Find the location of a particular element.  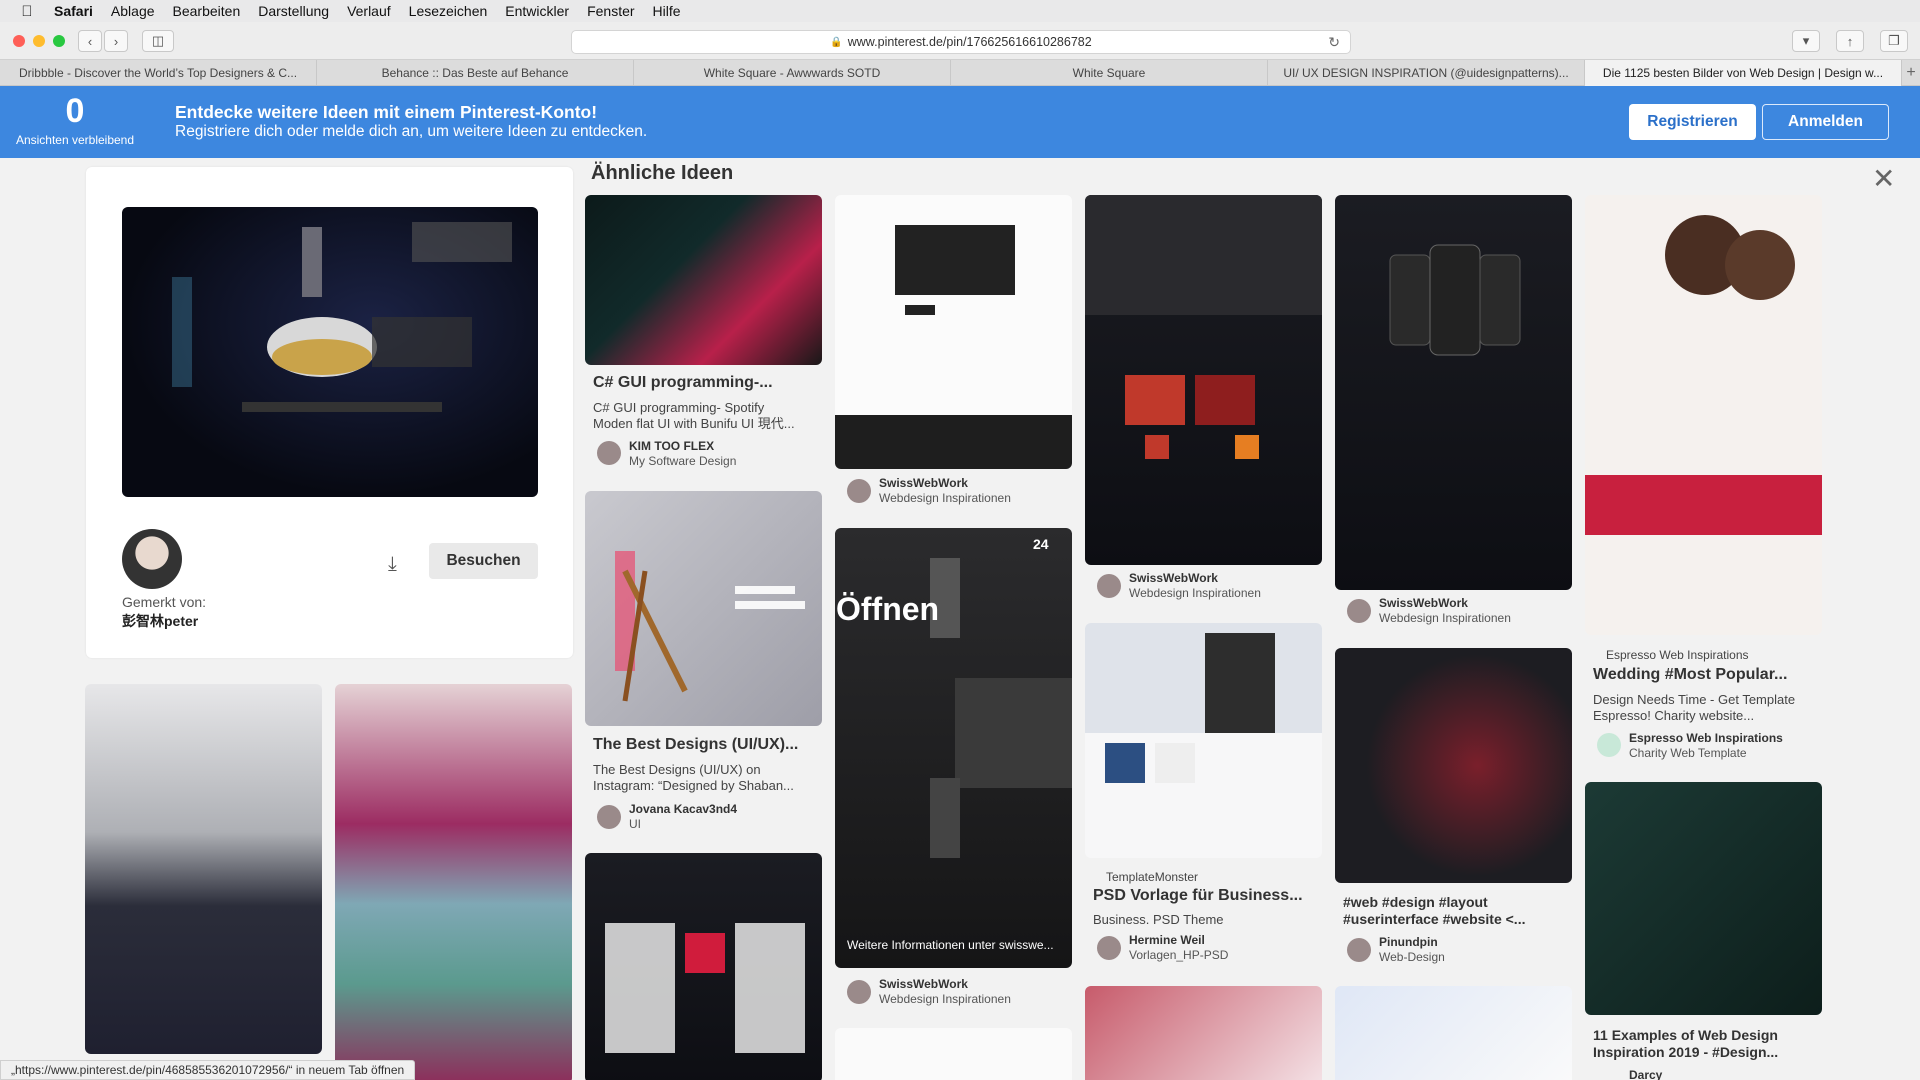

menu-hilfe: Hilfe is located at coordinates (667, 11).